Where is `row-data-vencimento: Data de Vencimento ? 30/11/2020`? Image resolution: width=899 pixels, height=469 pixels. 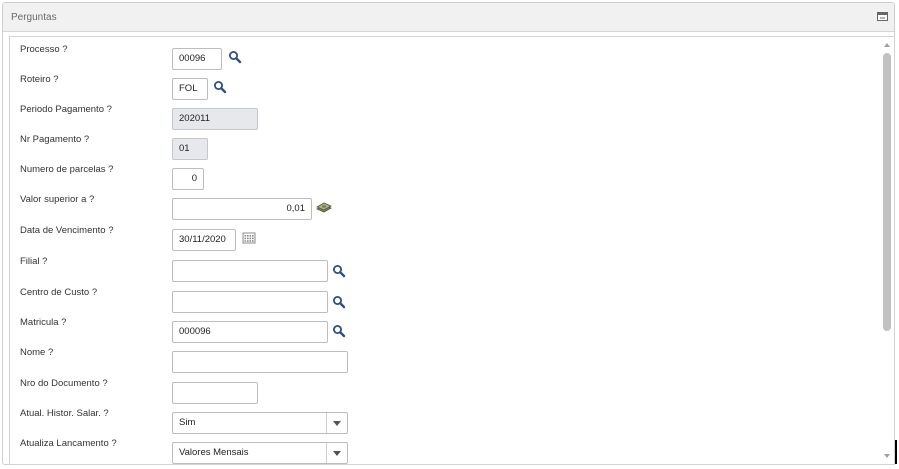 row-data-vencimento: Data de Vencimento ? 30/11/2020 is located at coordinates (445, 239).